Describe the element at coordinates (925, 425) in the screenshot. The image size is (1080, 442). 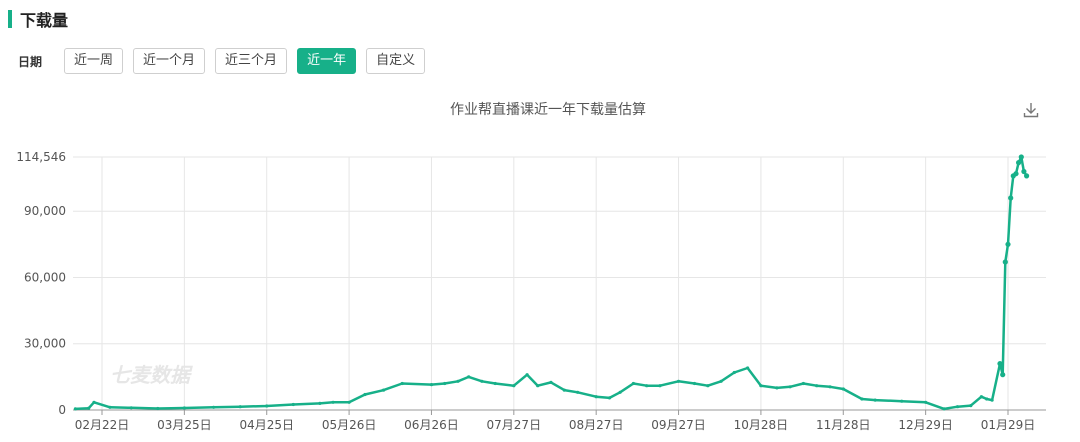
I see `x-tick-label: 12月29日` at that location.